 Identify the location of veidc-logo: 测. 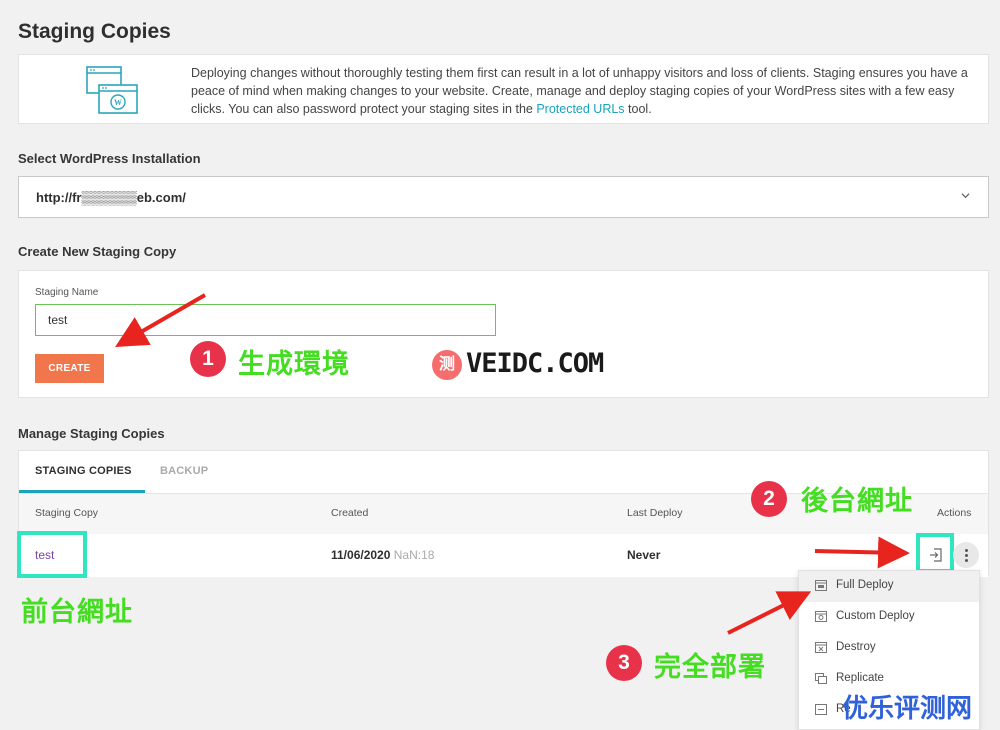
(447, 365).